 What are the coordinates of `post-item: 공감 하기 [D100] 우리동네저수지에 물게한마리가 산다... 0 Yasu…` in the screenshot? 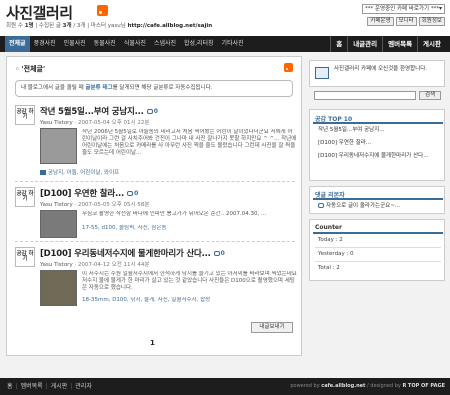 It's located at (156, 283).